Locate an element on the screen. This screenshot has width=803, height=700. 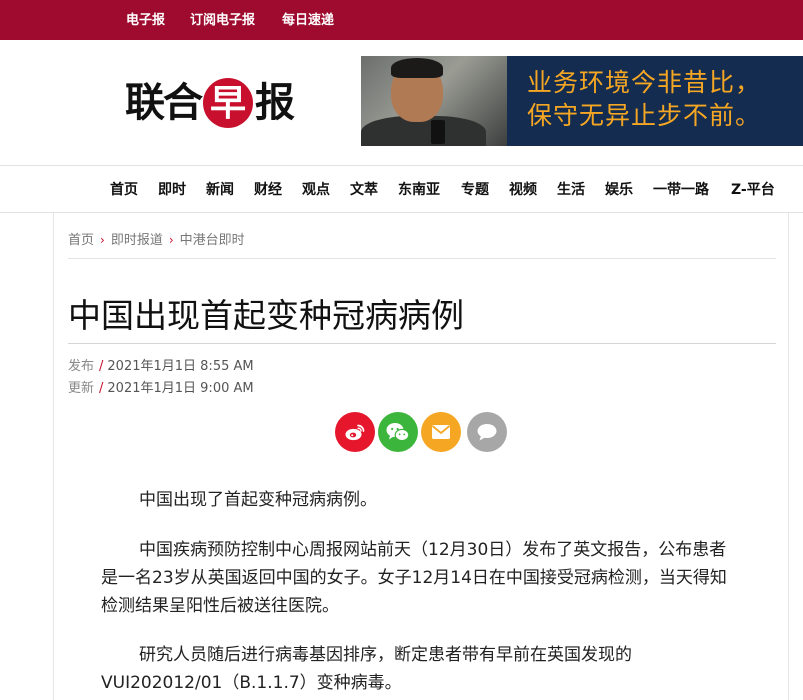
email-icon is located at coordinates (441, 432).